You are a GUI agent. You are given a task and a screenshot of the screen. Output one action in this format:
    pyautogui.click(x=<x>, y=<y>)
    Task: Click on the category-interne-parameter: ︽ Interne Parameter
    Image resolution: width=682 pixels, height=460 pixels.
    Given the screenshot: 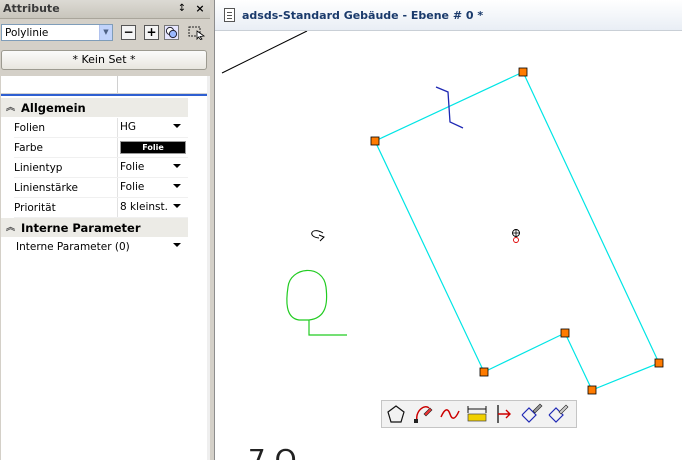 What is the action you would take?
    pyautogui.click(x=94, y=227)
    